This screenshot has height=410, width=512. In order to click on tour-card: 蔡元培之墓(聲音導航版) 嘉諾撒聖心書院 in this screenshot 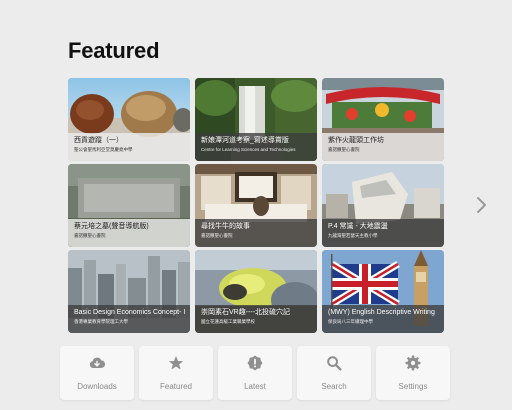, I will do `click(129, 205)`.